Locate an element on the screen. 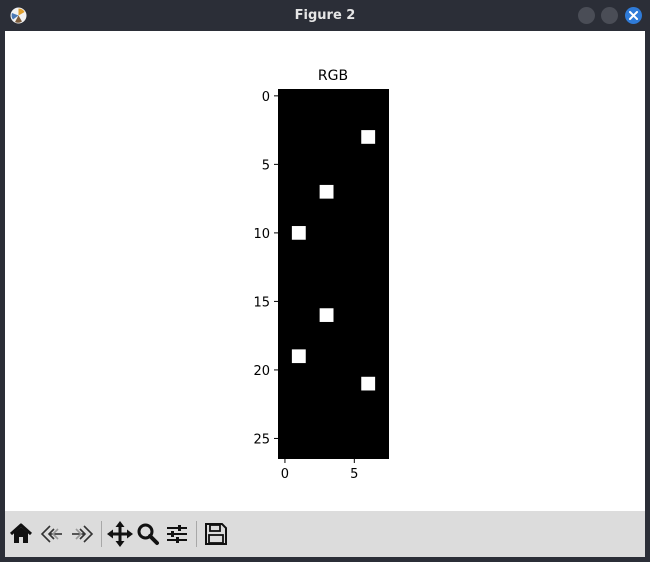  y-tick-label: 25 is located at coordinates (261, 439).